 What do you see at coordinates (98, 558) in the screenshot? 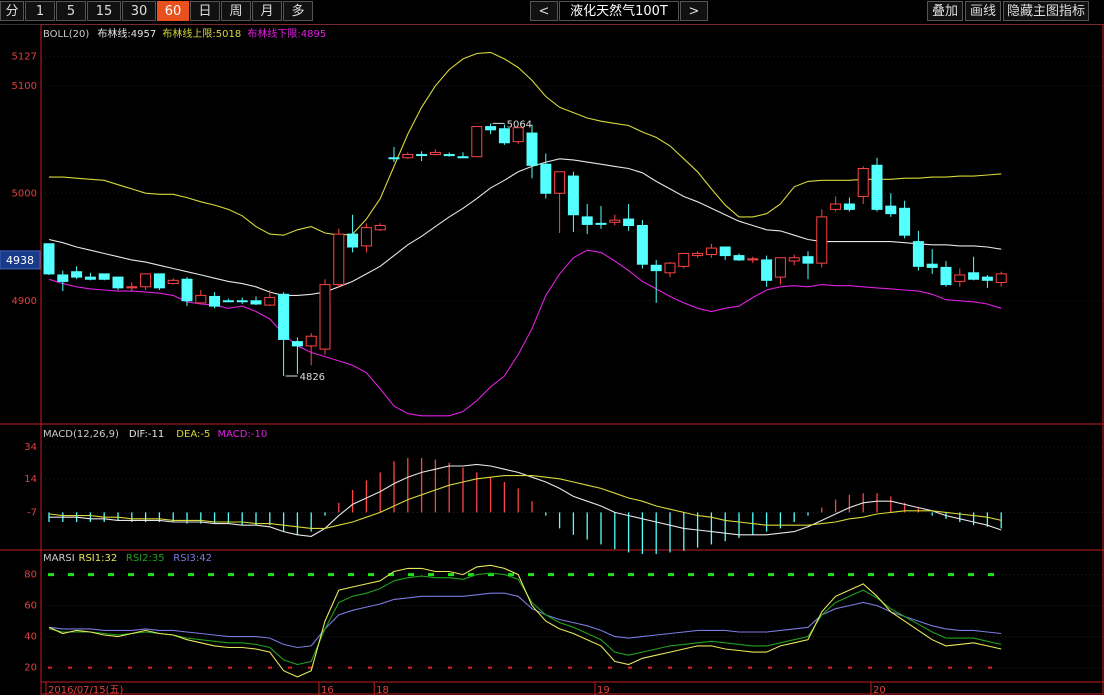
I see `rsi-legend-0: RSI1:32` at bounding box center [98, 558].